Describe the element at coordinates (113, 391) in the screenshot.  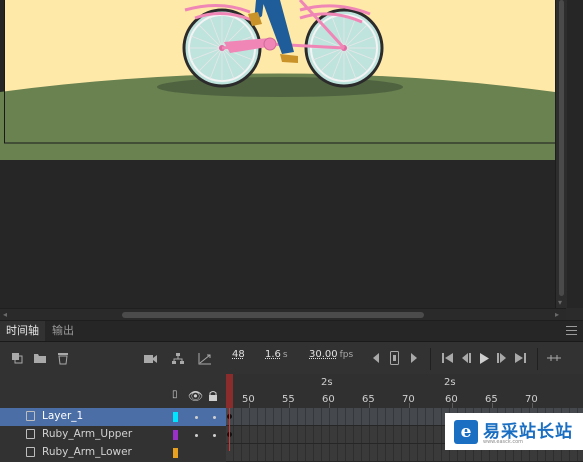
I see `layer-header: ▯ 👁` at that location.